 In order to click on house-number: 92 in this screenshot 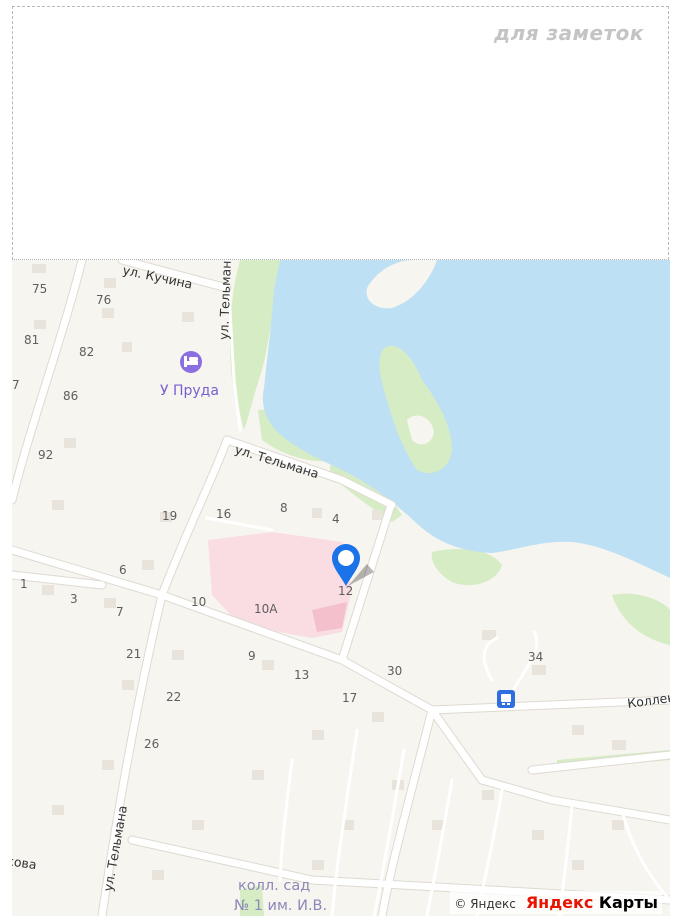, I will do `click(45, 455)`.